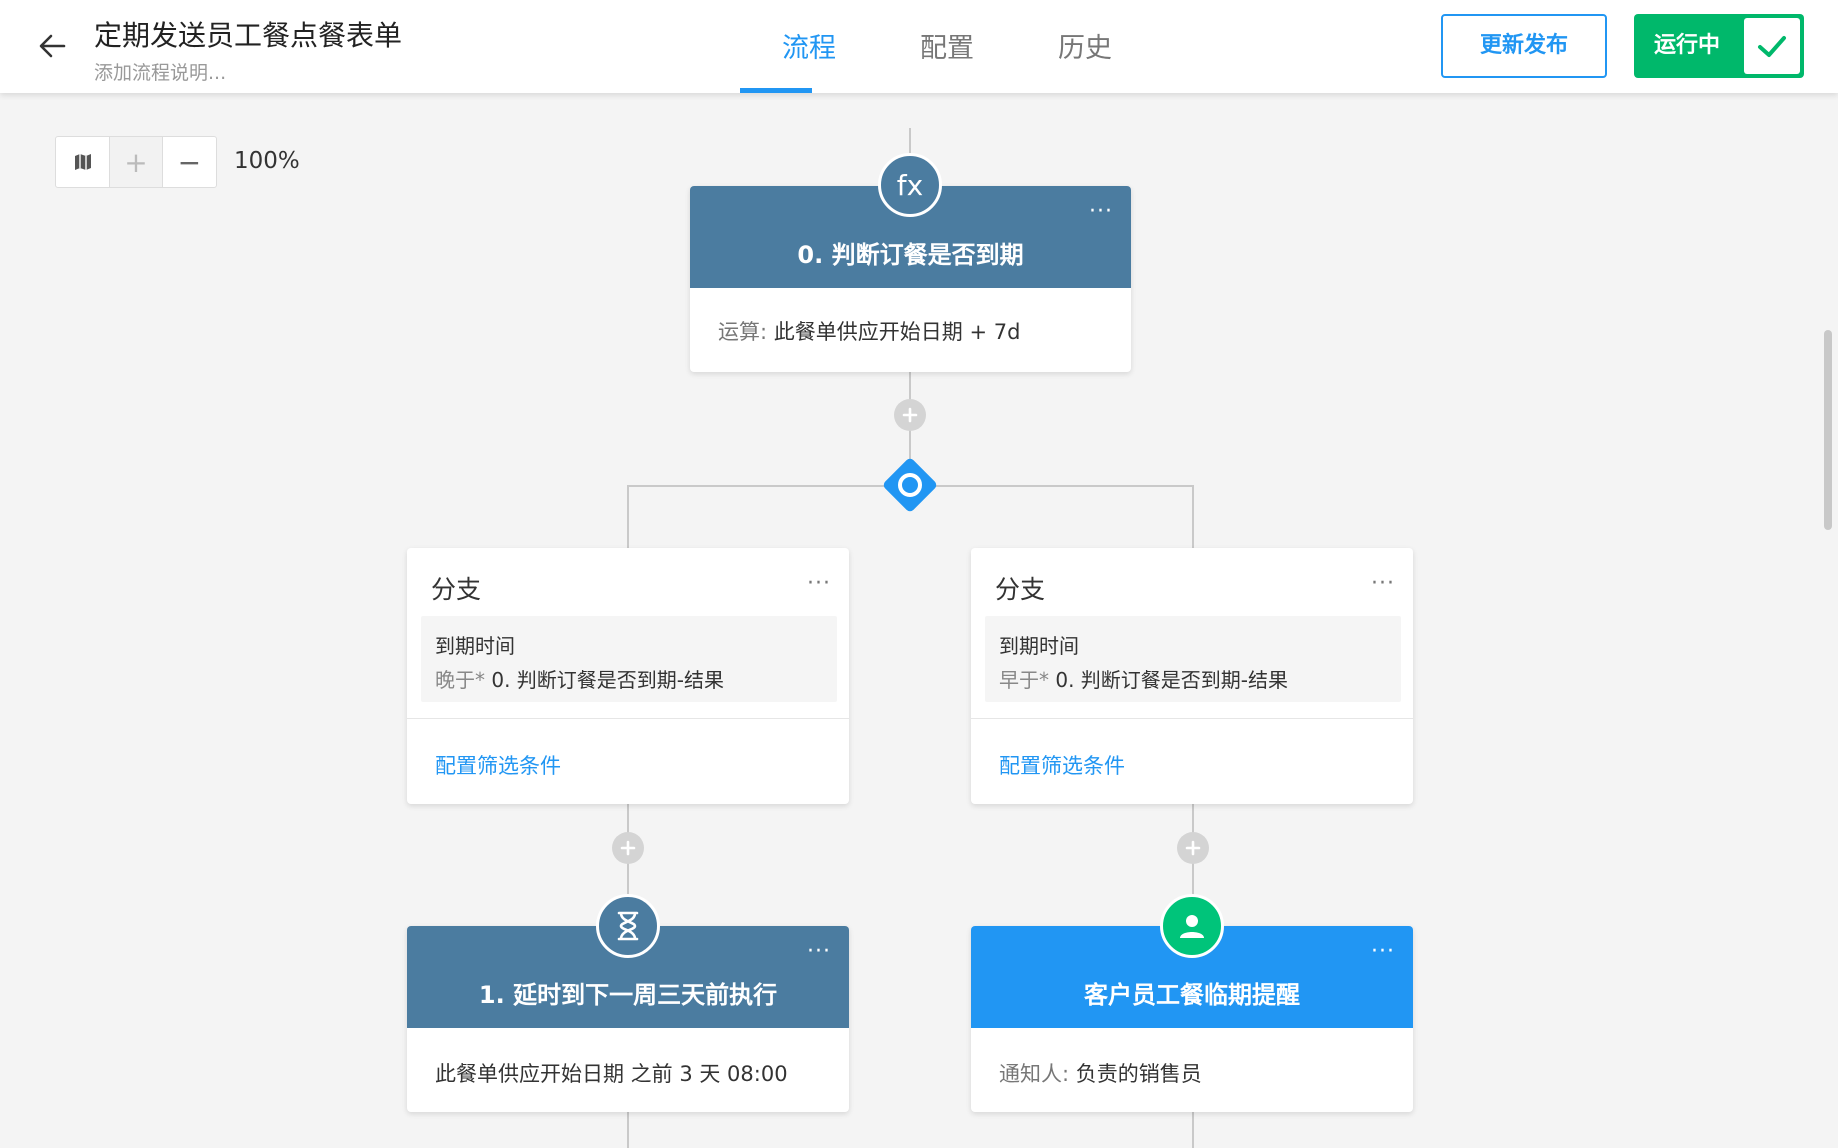  I want to click on tab-flow: 流程, so click(809, 46).